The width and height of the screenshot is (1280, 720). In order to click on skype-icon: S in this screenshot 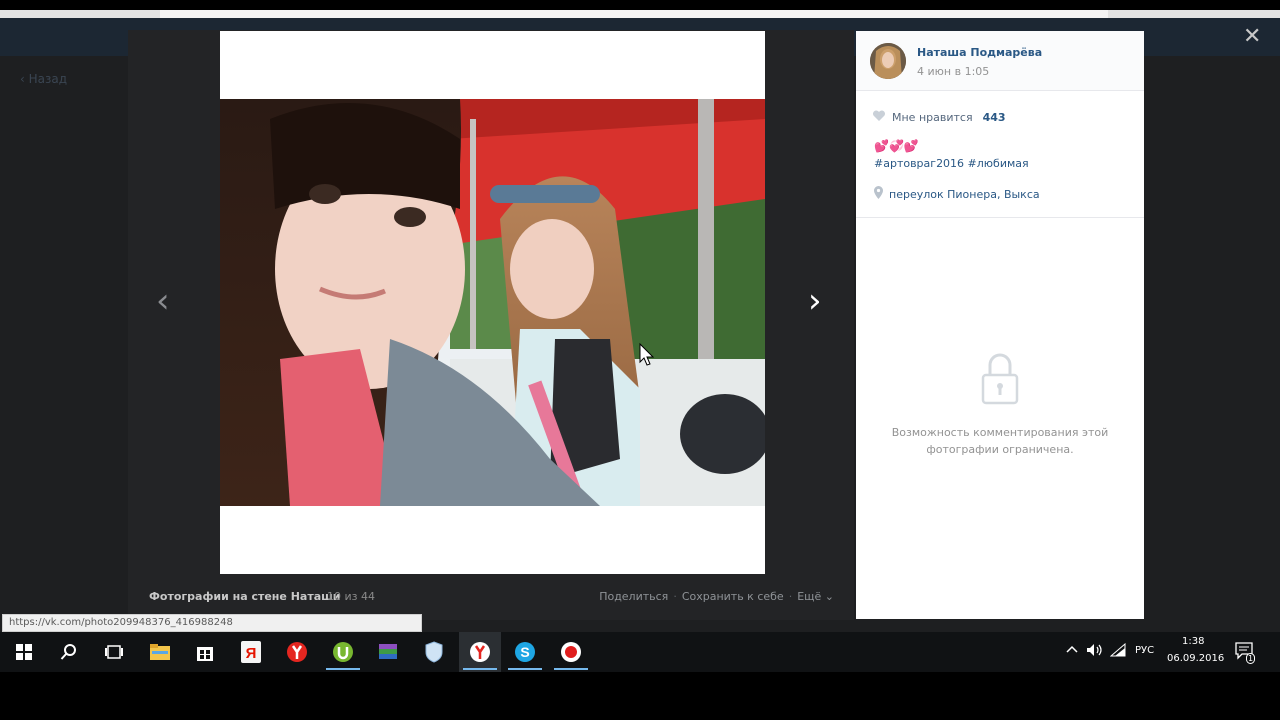, I will do `click(525, 652)`.